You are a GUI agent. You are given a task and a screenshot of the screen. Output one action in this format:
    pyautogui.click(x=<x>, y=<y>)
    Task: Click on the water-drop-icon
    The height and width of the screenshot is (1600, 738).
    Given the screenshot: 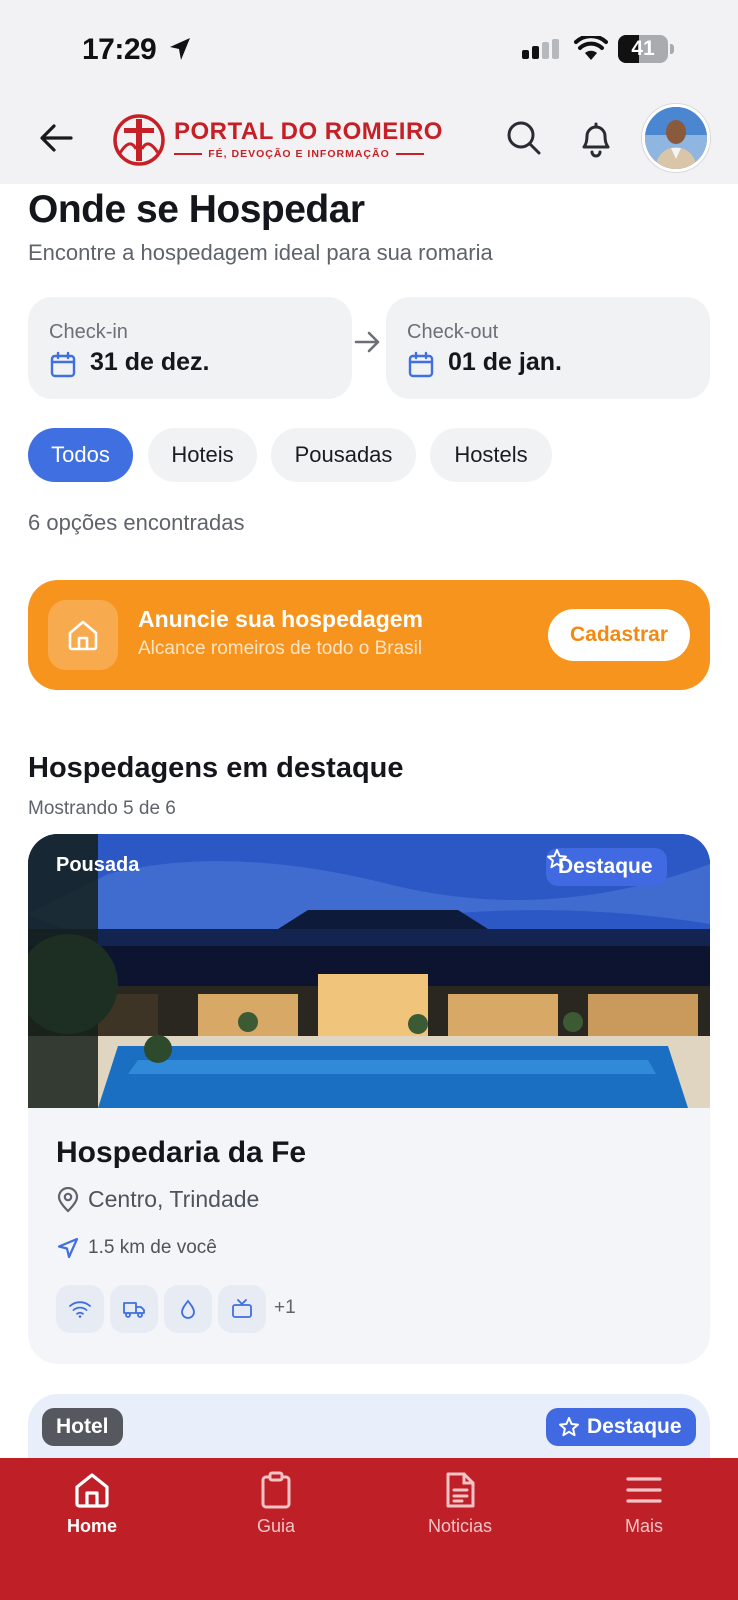 What is the action you would take?
    pyautogui.click(x=188, y=1309)
    